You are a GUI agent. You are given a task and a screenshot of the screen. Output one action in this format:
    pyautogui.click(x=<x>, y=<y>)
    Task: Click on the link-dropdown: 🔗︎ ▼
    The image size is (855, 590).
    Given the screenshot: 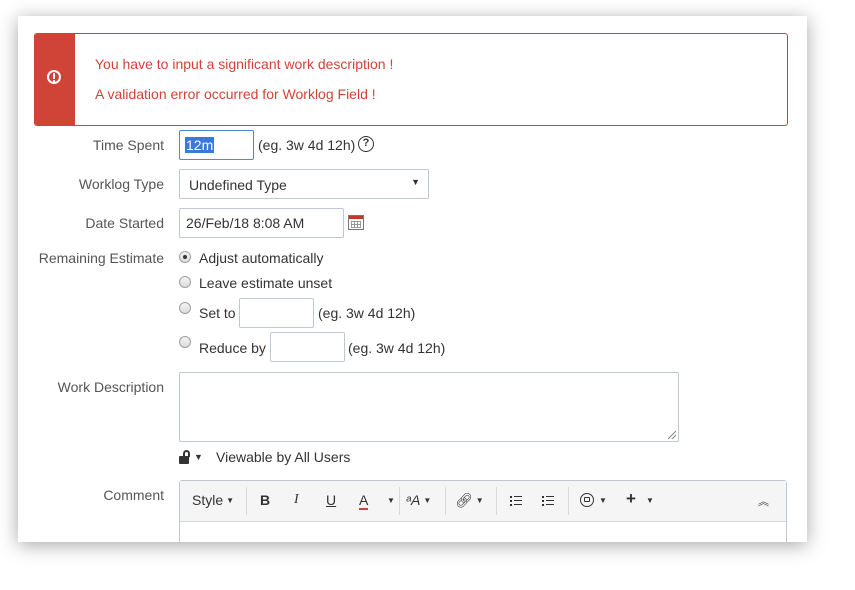 What is the action you would take?
    pyautogui.click(x=469, y=500)
    